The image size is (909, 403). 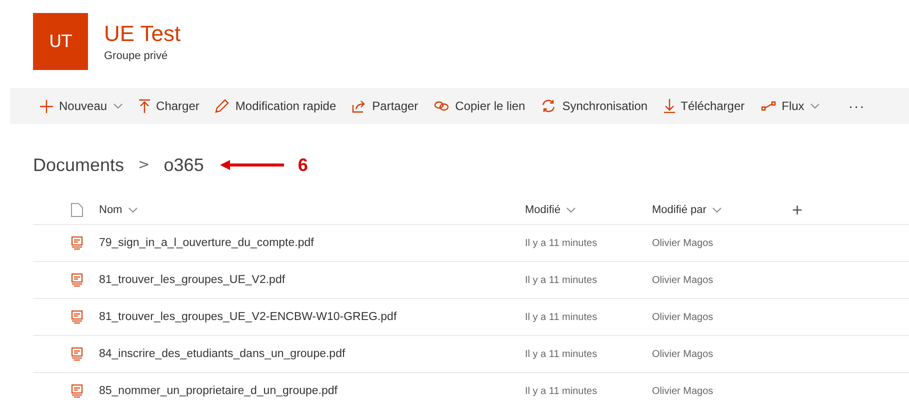 What do you see at coordinates (136, 56) in the screenshot?
I see `site-subtitle: Groupe privé` at bounding box center [136, 56].